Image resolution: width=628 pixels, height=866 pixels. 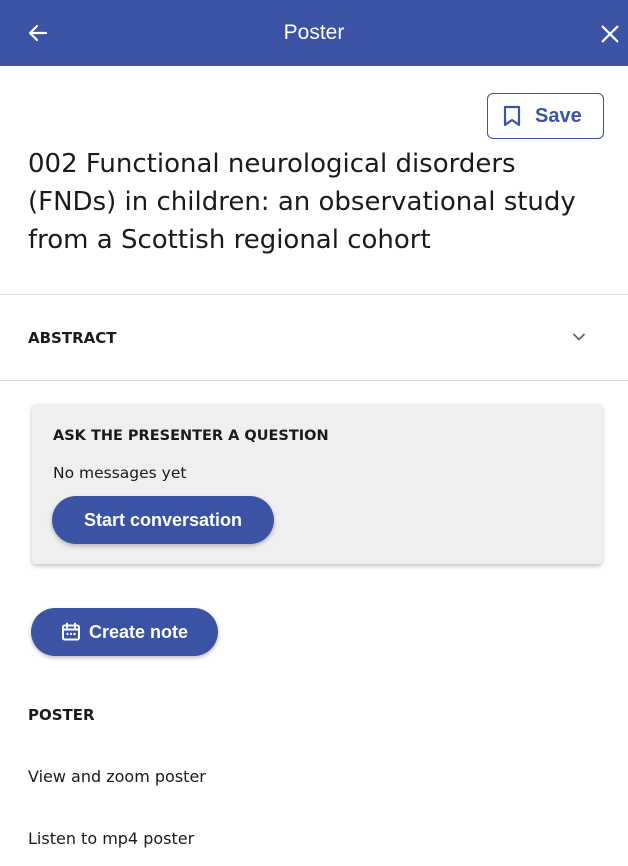 What do you see at coordinates (314, 380) in the screenshot?
I see `divider` at bounding box center [314, 380].